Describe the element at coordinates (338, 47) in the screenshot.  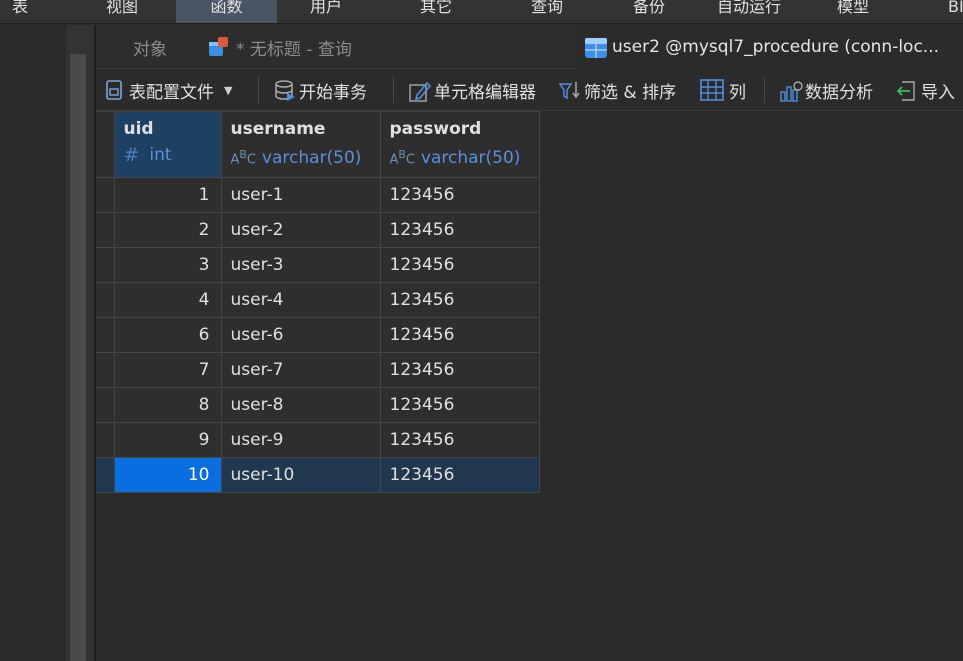
I see `tab-untitled-query: * 无标题 - 查询` at that location.